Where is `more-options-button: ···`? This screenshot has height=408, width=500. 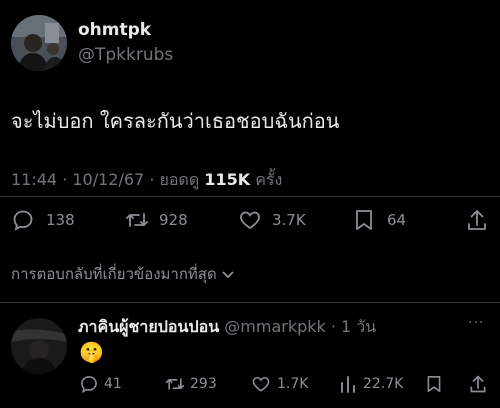
more-options-button: ··· is located at coordinates (476, 323).